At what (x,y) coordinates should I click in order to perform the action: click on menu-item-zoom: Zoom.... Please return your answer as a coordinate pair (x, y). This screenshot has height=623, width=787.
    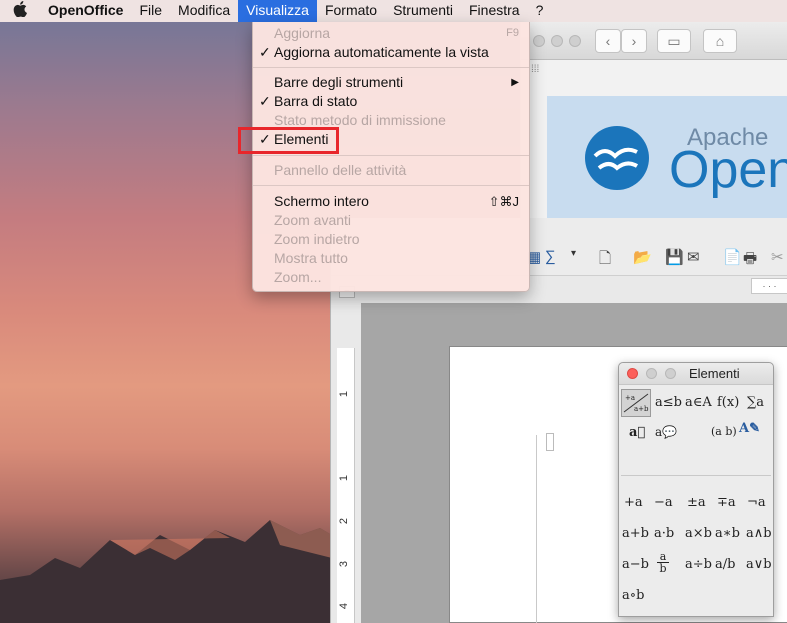
    Looking at the image, I should click on (391, 277).